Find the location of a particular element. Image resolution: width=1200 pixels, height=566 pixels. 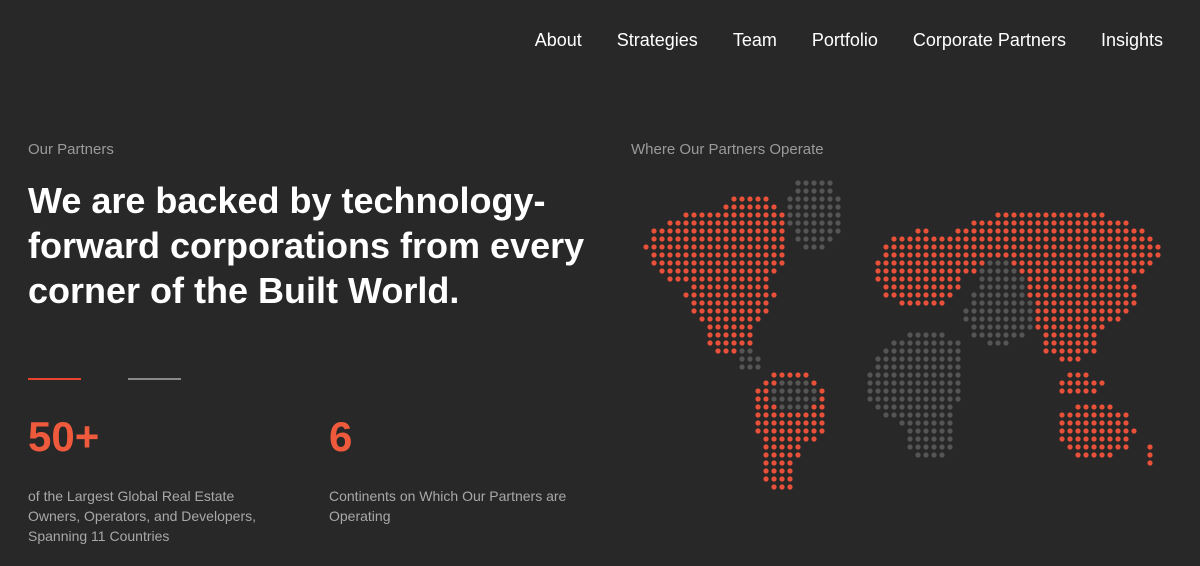

slider-indicator-inactive is located at coordinates (154, 379).